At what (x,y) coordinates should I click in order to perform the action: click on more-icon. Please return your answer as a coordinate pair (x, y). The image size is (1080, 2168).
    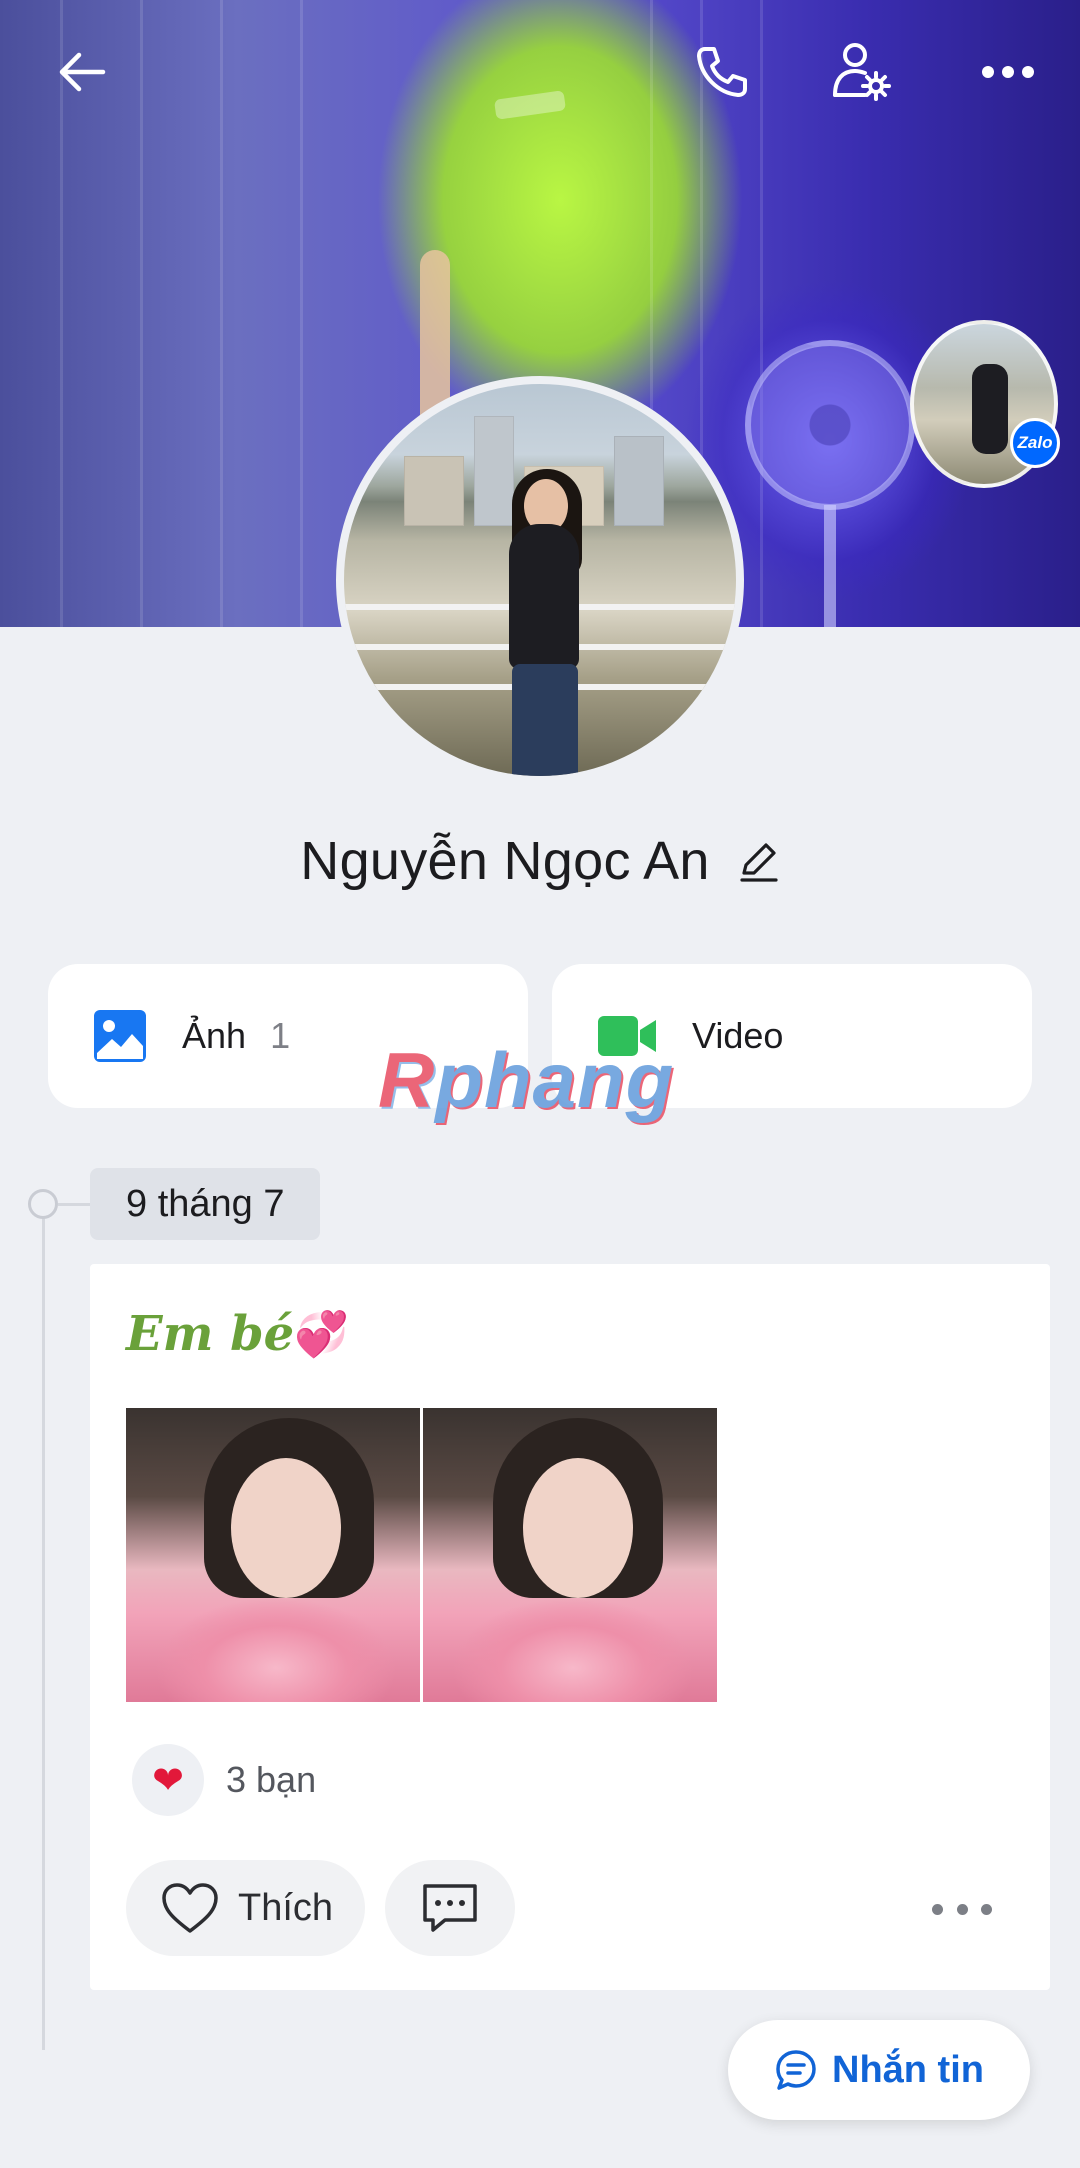
    Looking at the image, I should click on (1008, 72).